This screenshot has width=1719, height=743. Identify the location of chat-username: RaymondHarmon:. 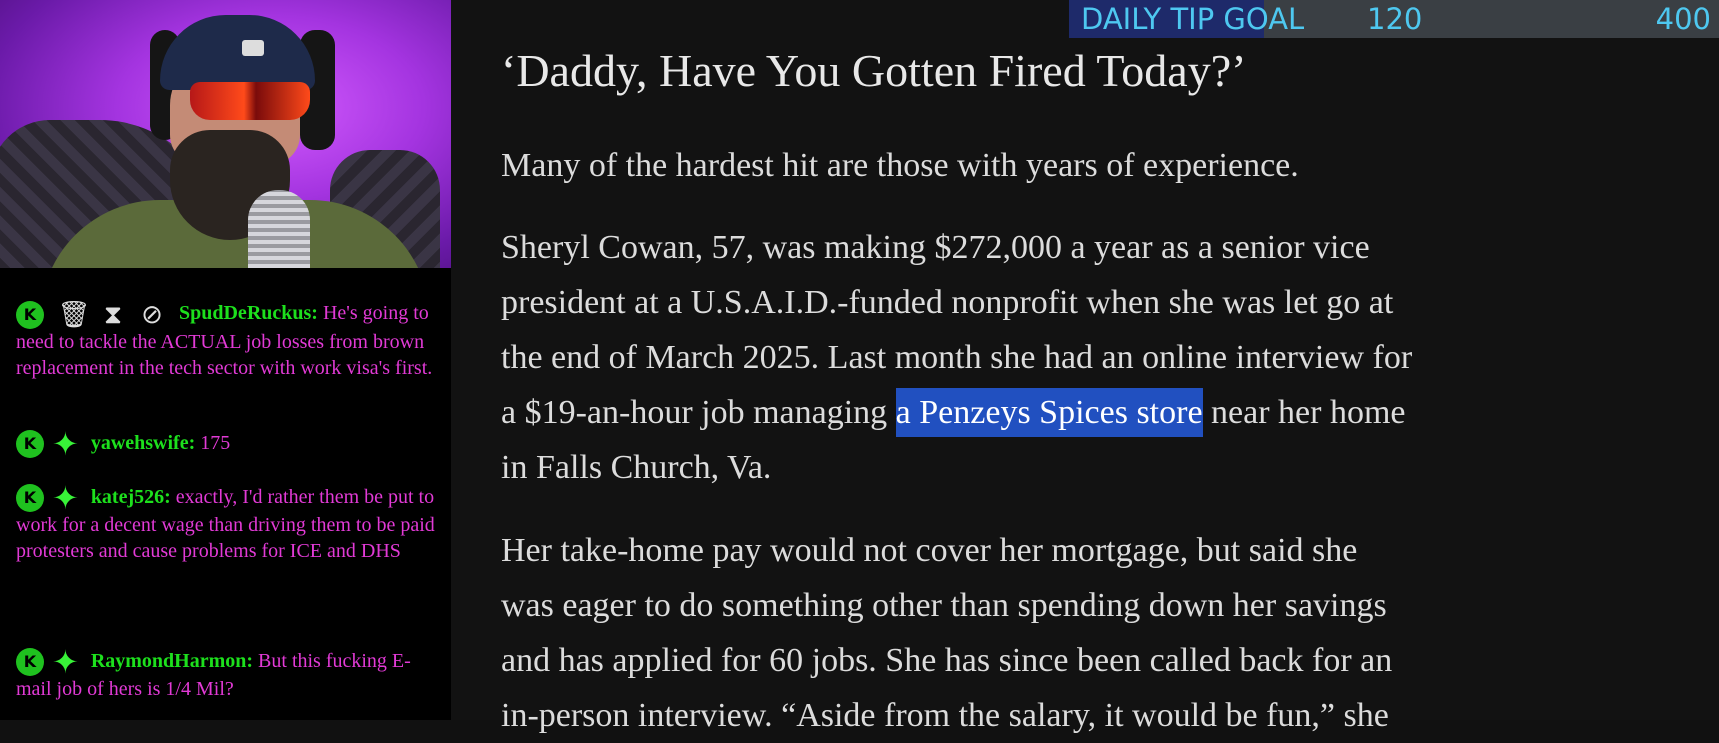
(172, 661).